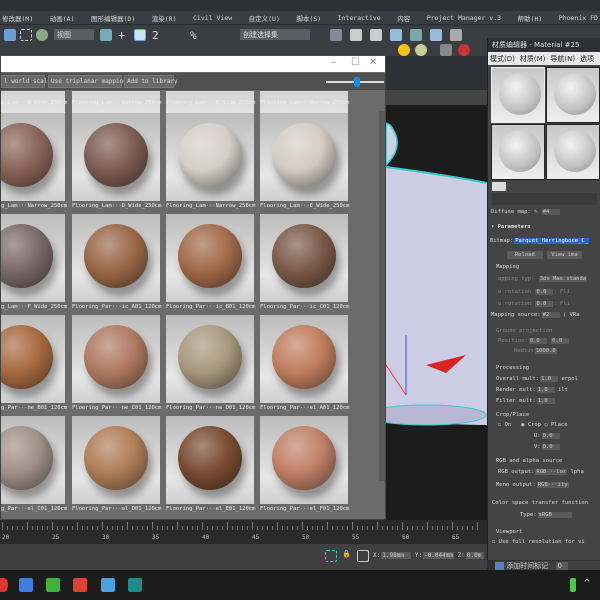  Describe the element at coordinates (62, 18) in the screenshot. I see `menu-item: 动画(A)` at that location.